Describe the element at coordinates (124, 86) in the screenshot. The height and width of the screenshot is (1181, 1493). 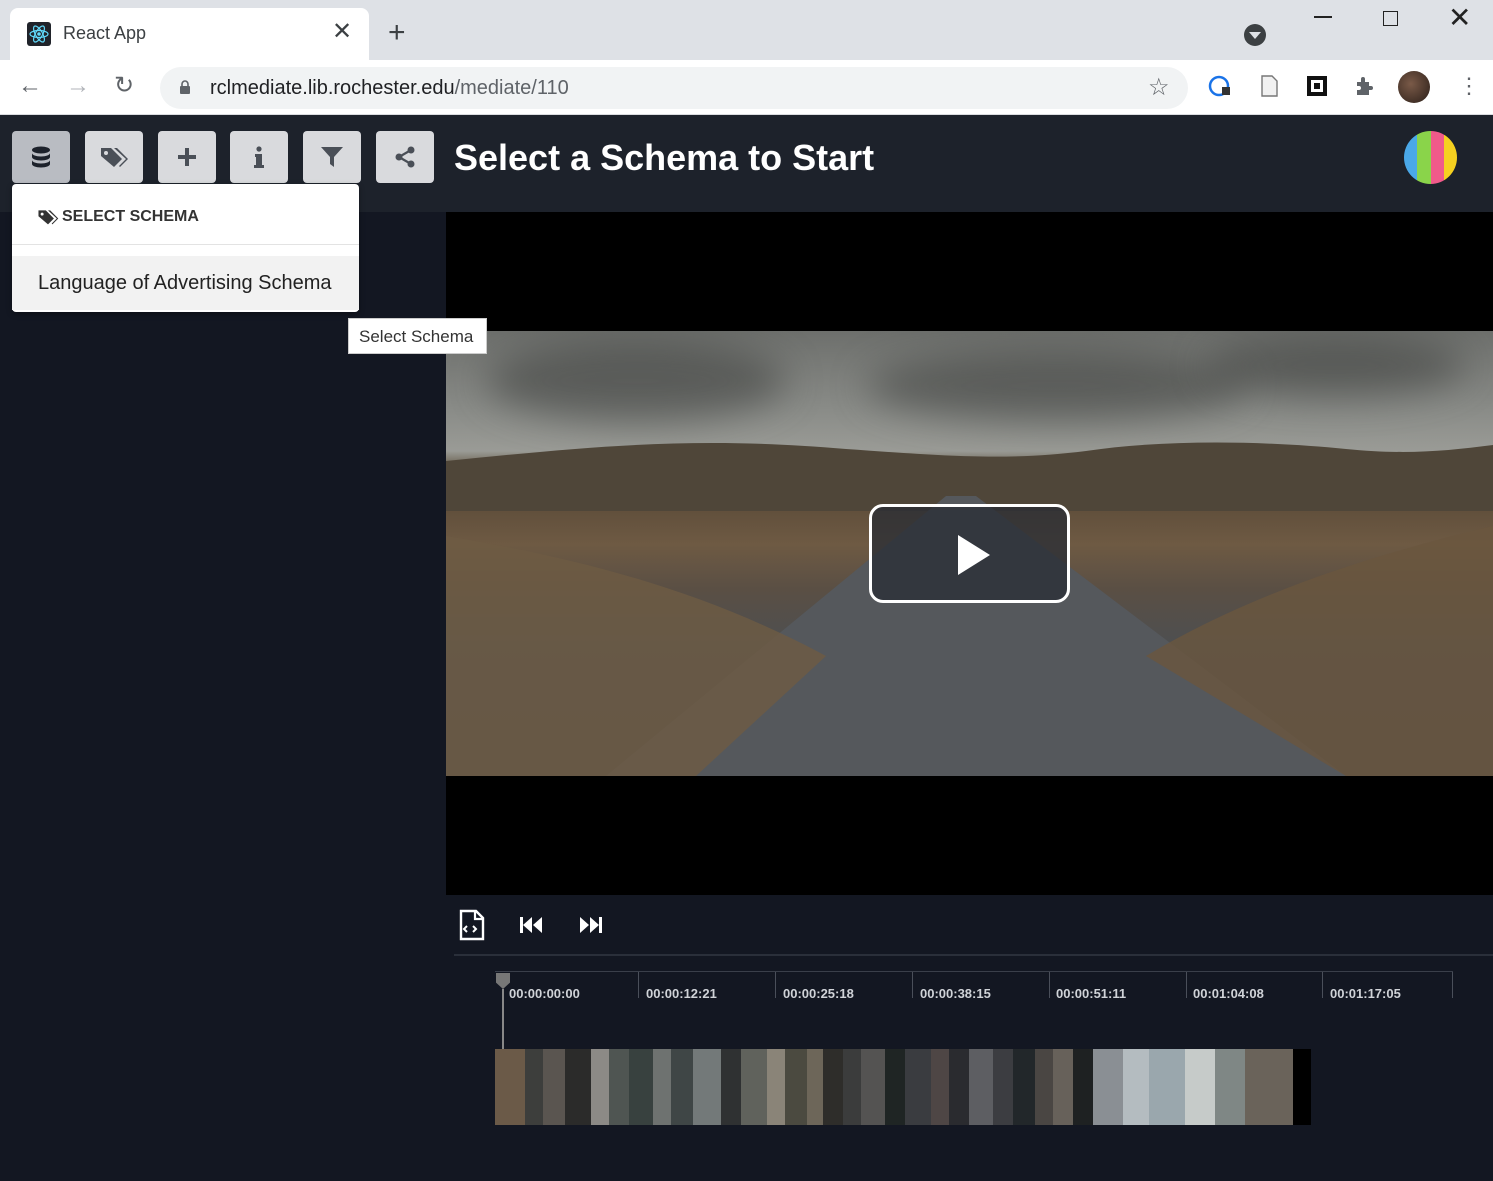
I see `reload-icon: ↻` at that location.